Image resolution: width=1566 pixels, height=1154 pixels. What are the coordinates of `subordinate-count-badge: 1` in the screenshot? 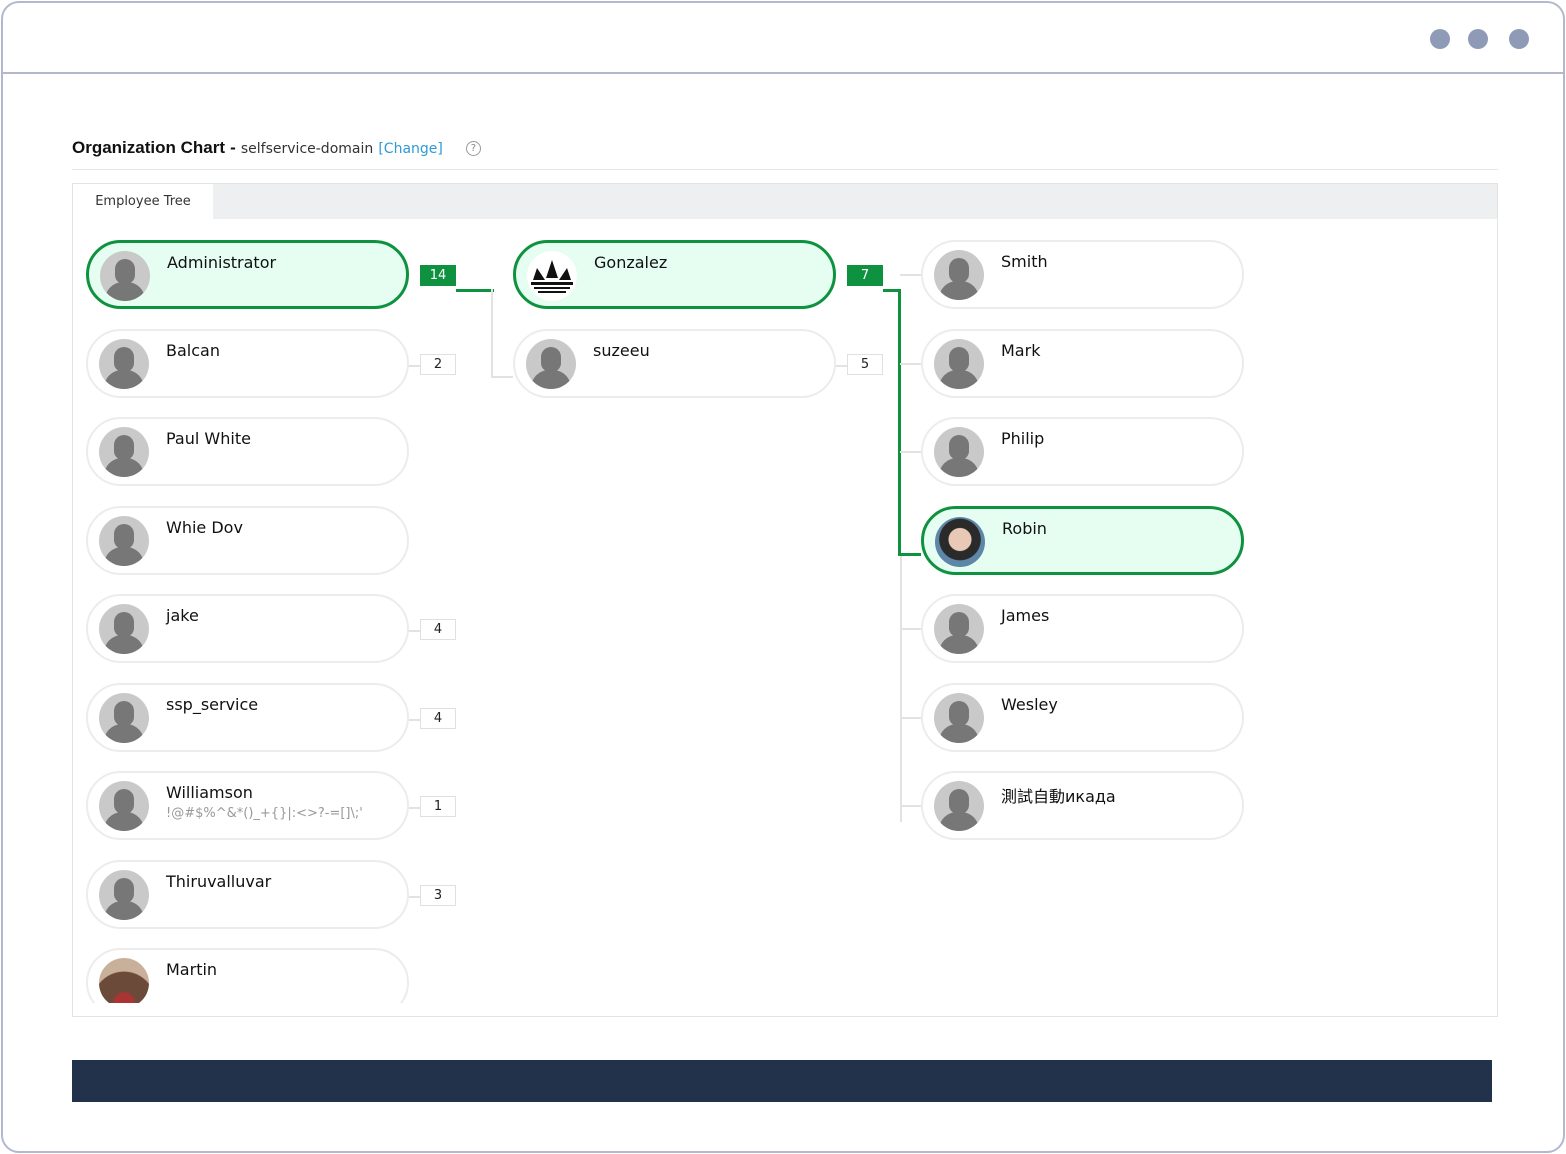 It's located at (438, 806).